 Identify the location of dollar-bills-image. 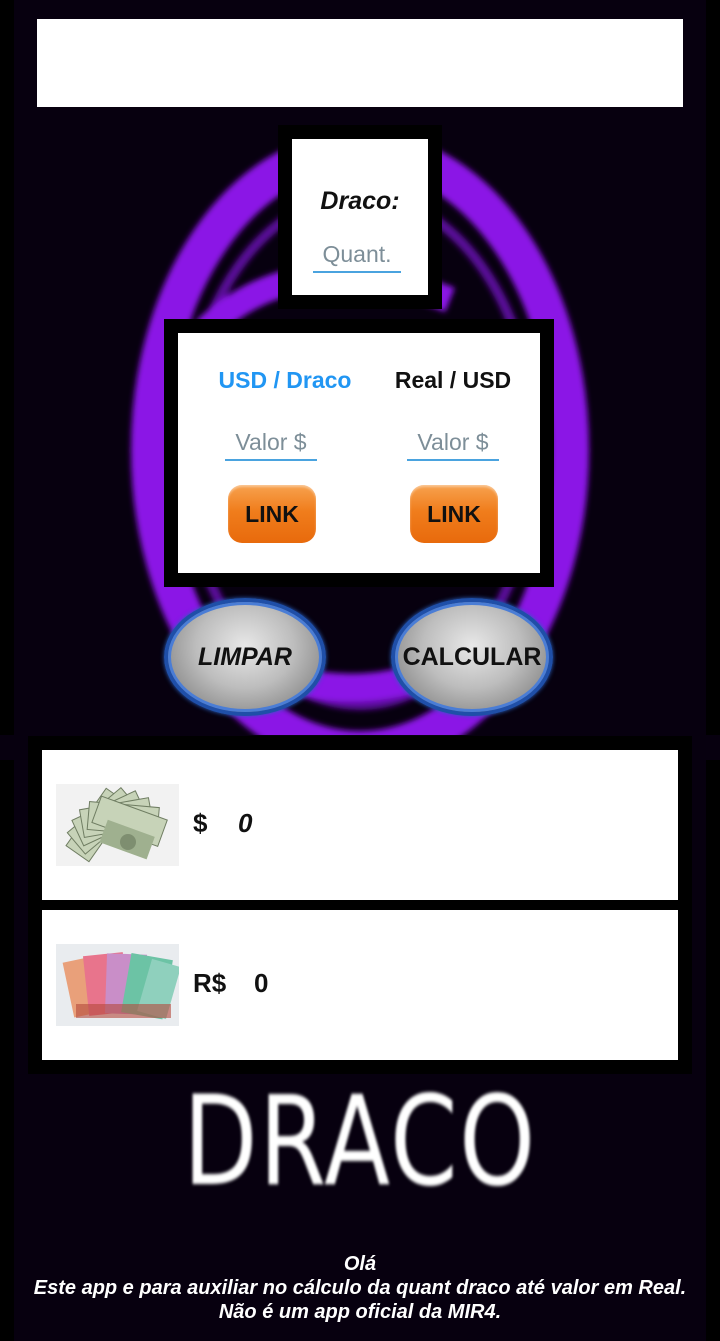
(117, 825).